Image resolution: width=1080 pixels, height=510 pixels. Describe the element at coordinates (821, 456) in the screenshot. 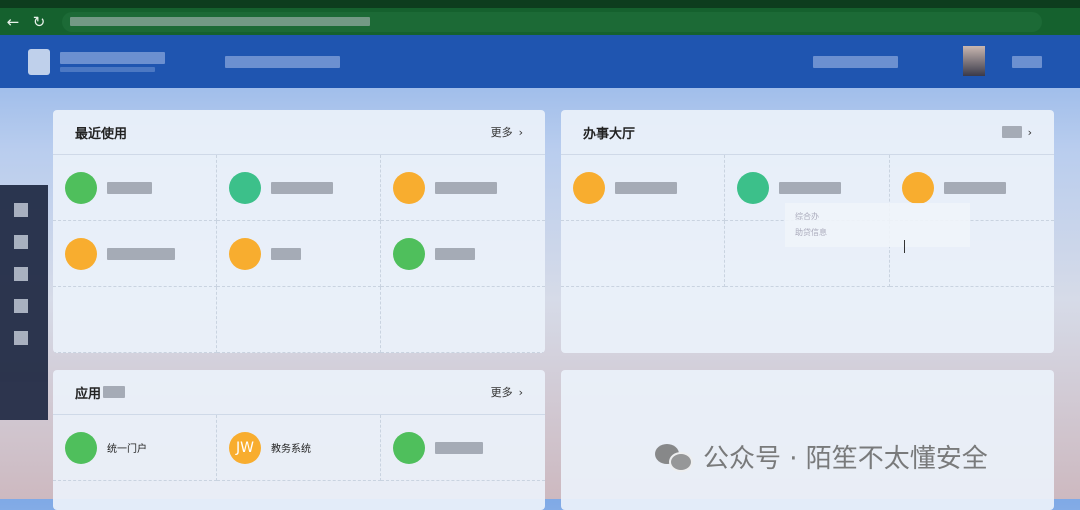

I see `watermark: 公众号 · 陌笙不太懂安全` at that location.